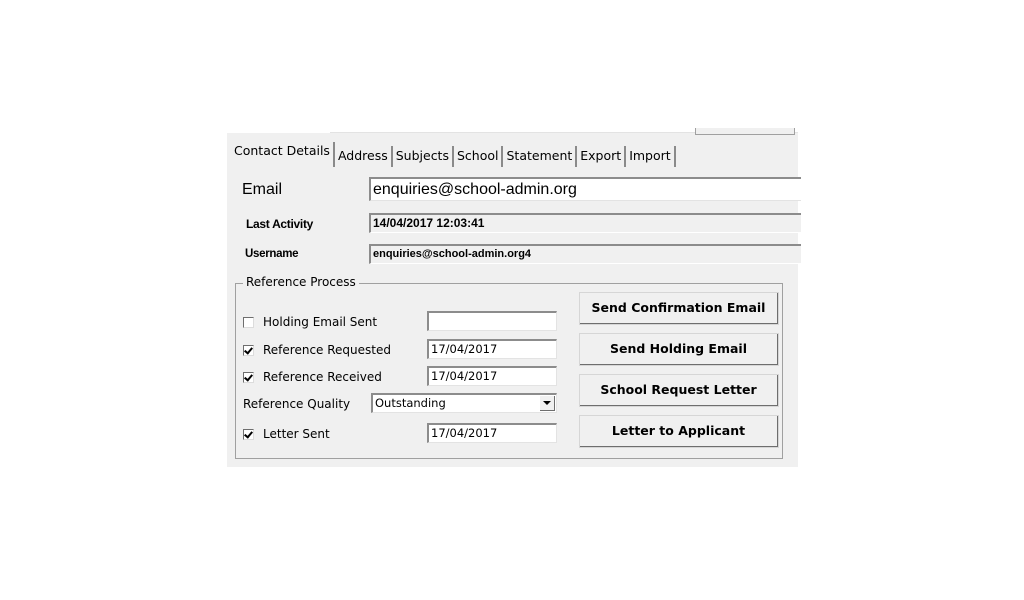  What do you see at coordinates (248, 350) in the screenshot?
I see `reference-requested-checkbox` at bounding box center [248, 350].